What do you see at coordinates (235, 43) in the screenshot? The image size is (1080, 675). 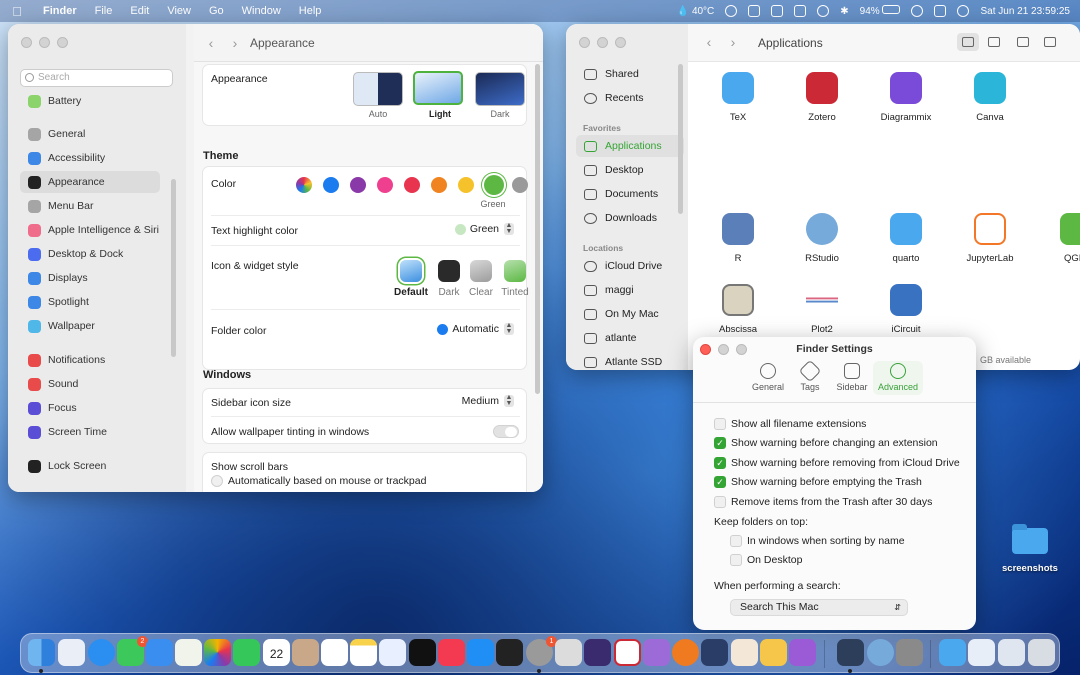 I see `forward-button: ›` at bounding box center [235, 43].